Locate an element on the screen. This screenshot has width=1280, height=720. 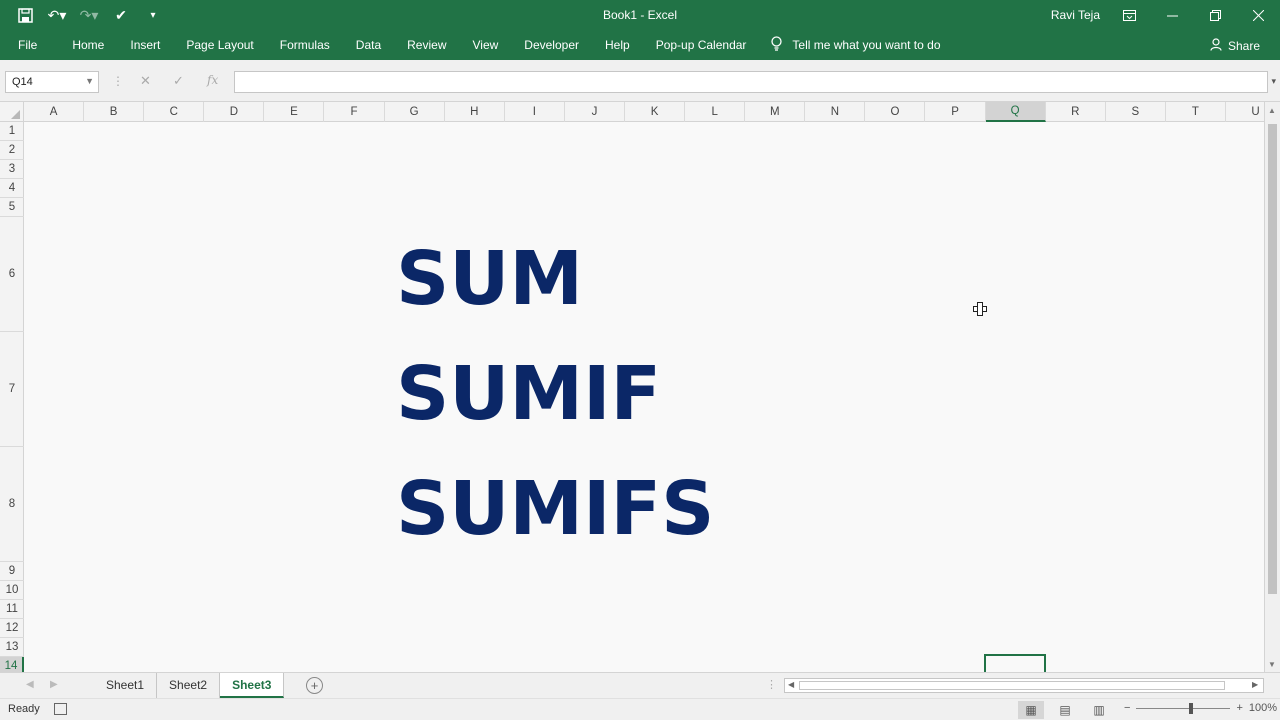
column-header-t: T is located at coordinates (1196, 112).